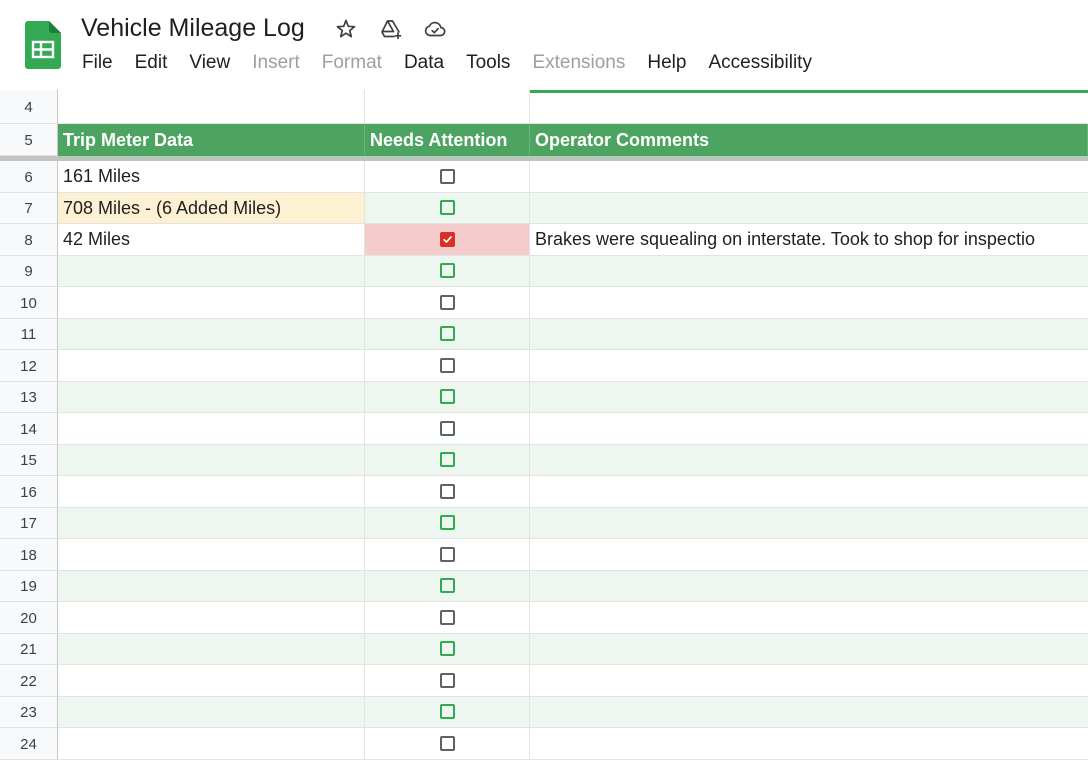  Describe the element at coordinates (424, 63) in the screenshot. I see `menu-data: Data` at that location.